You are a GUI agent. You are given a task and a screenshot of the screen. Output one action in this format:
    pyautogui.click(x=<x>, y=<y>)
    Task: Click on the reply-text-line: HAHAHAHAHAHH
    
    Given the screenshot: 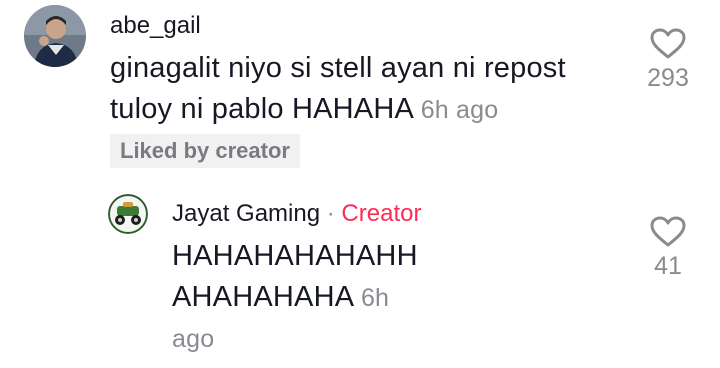 What is the action you would take?
    pyautogui.click(x=295, y=256)
    